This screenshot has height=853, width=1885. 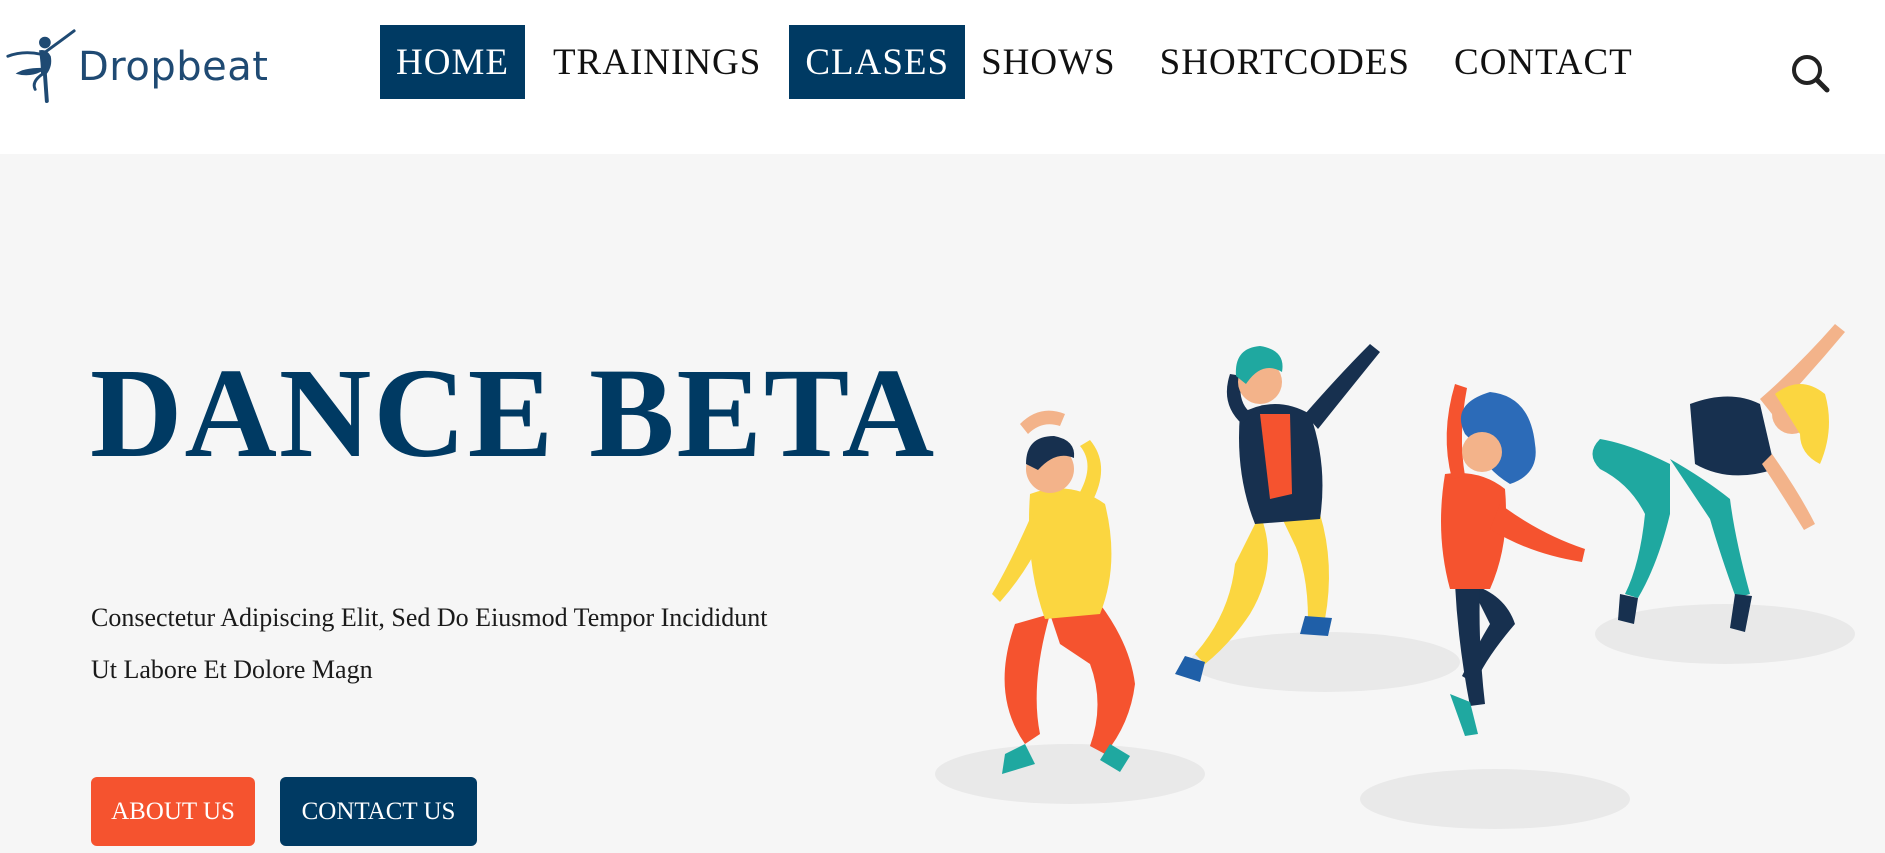 What do you see at coordinates (1285, 62) in the screenshot?
I see `nav-item-shortcodes: SHORTCODES` at bounding box center [1285, 62].